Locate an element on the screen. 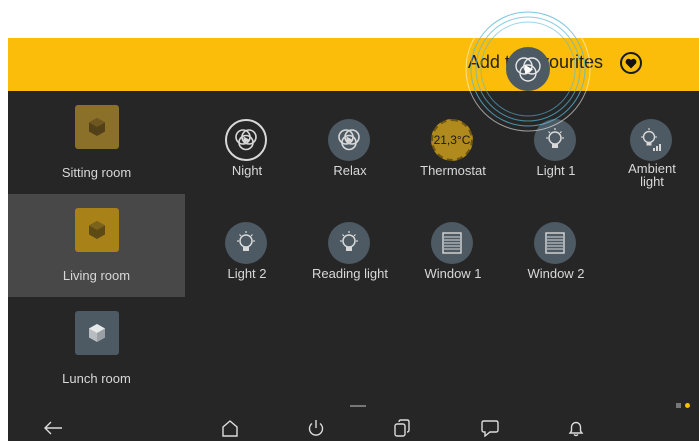 Image resolution: width=699 pixels, height=441 pixels. tile-light-1: Light 1 is located at coordinates (556, 158).